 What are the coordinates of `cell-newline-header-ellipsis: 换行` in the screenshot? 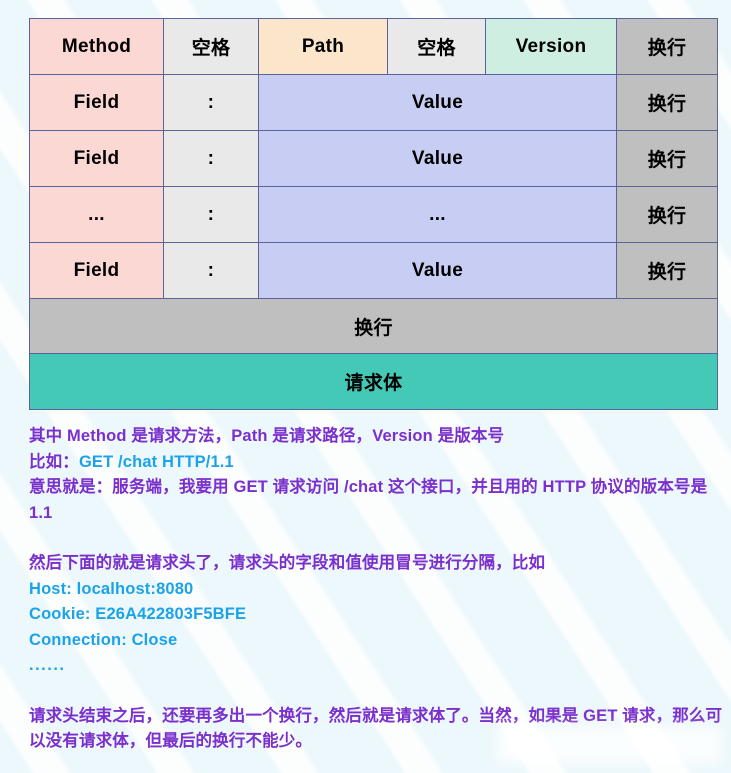 It's located at (667, 214).